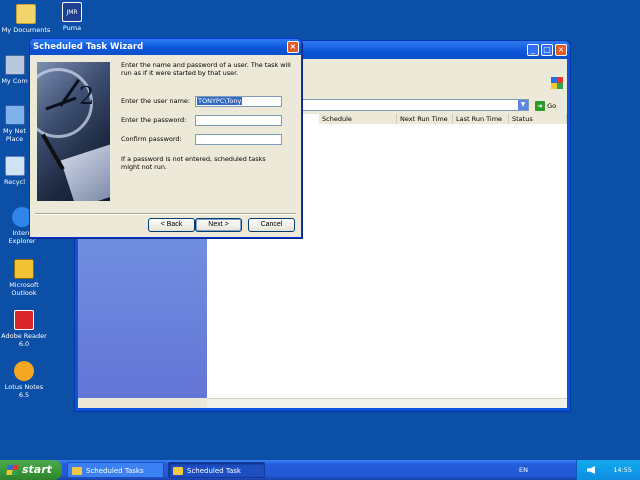 The width and height of the screenshot is (640, 480). Describe the element at coordinates (154, 120) in the screenshot. I see `password-label: Enter the password:` at that location.